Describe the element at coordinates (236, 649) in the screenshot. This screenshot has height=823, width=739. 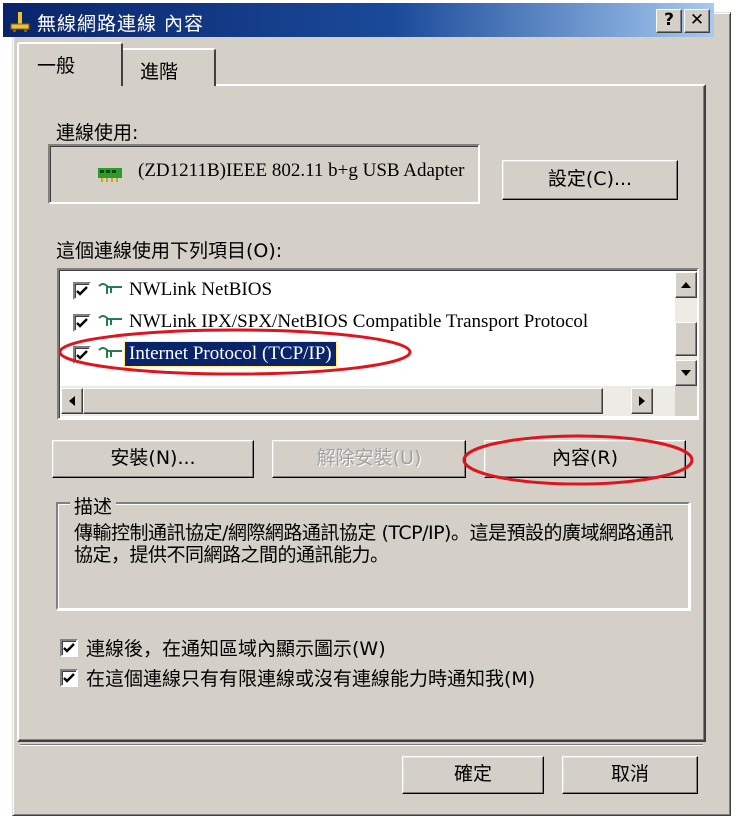
I see `show-icon-label: 連線後，在通知區域內顯示圖示(W)` at that location.